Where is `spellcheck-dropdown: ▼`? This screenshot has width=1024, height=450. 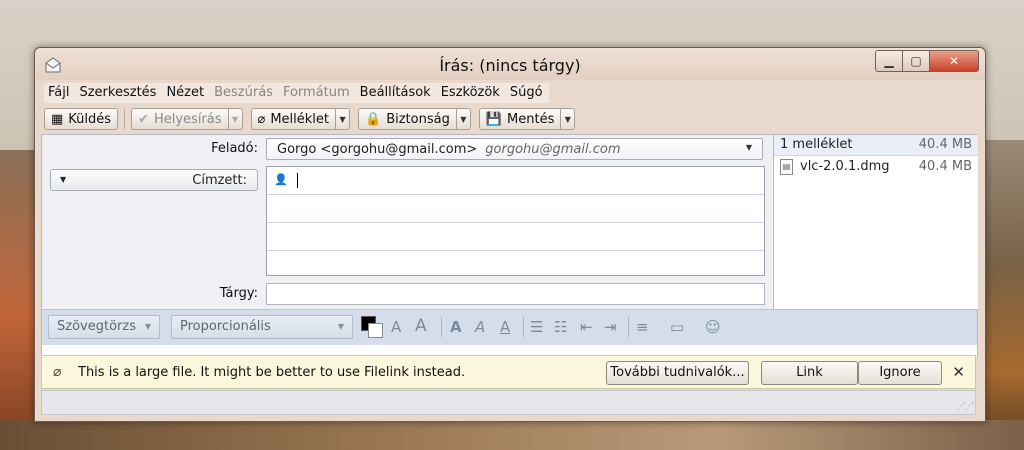
spellcheck-dropdown: ▼ is located at coordinates (235, 119).